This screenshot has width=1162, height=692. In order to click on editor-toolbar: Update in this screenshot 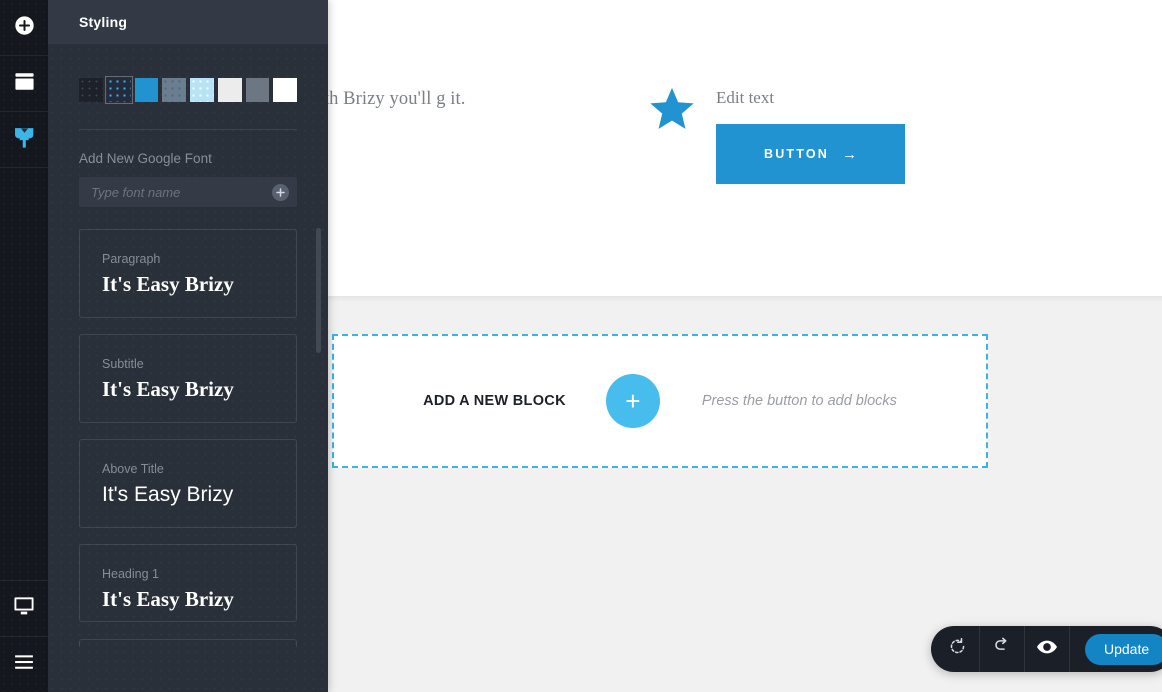, I will do `click(1046, 649)`.